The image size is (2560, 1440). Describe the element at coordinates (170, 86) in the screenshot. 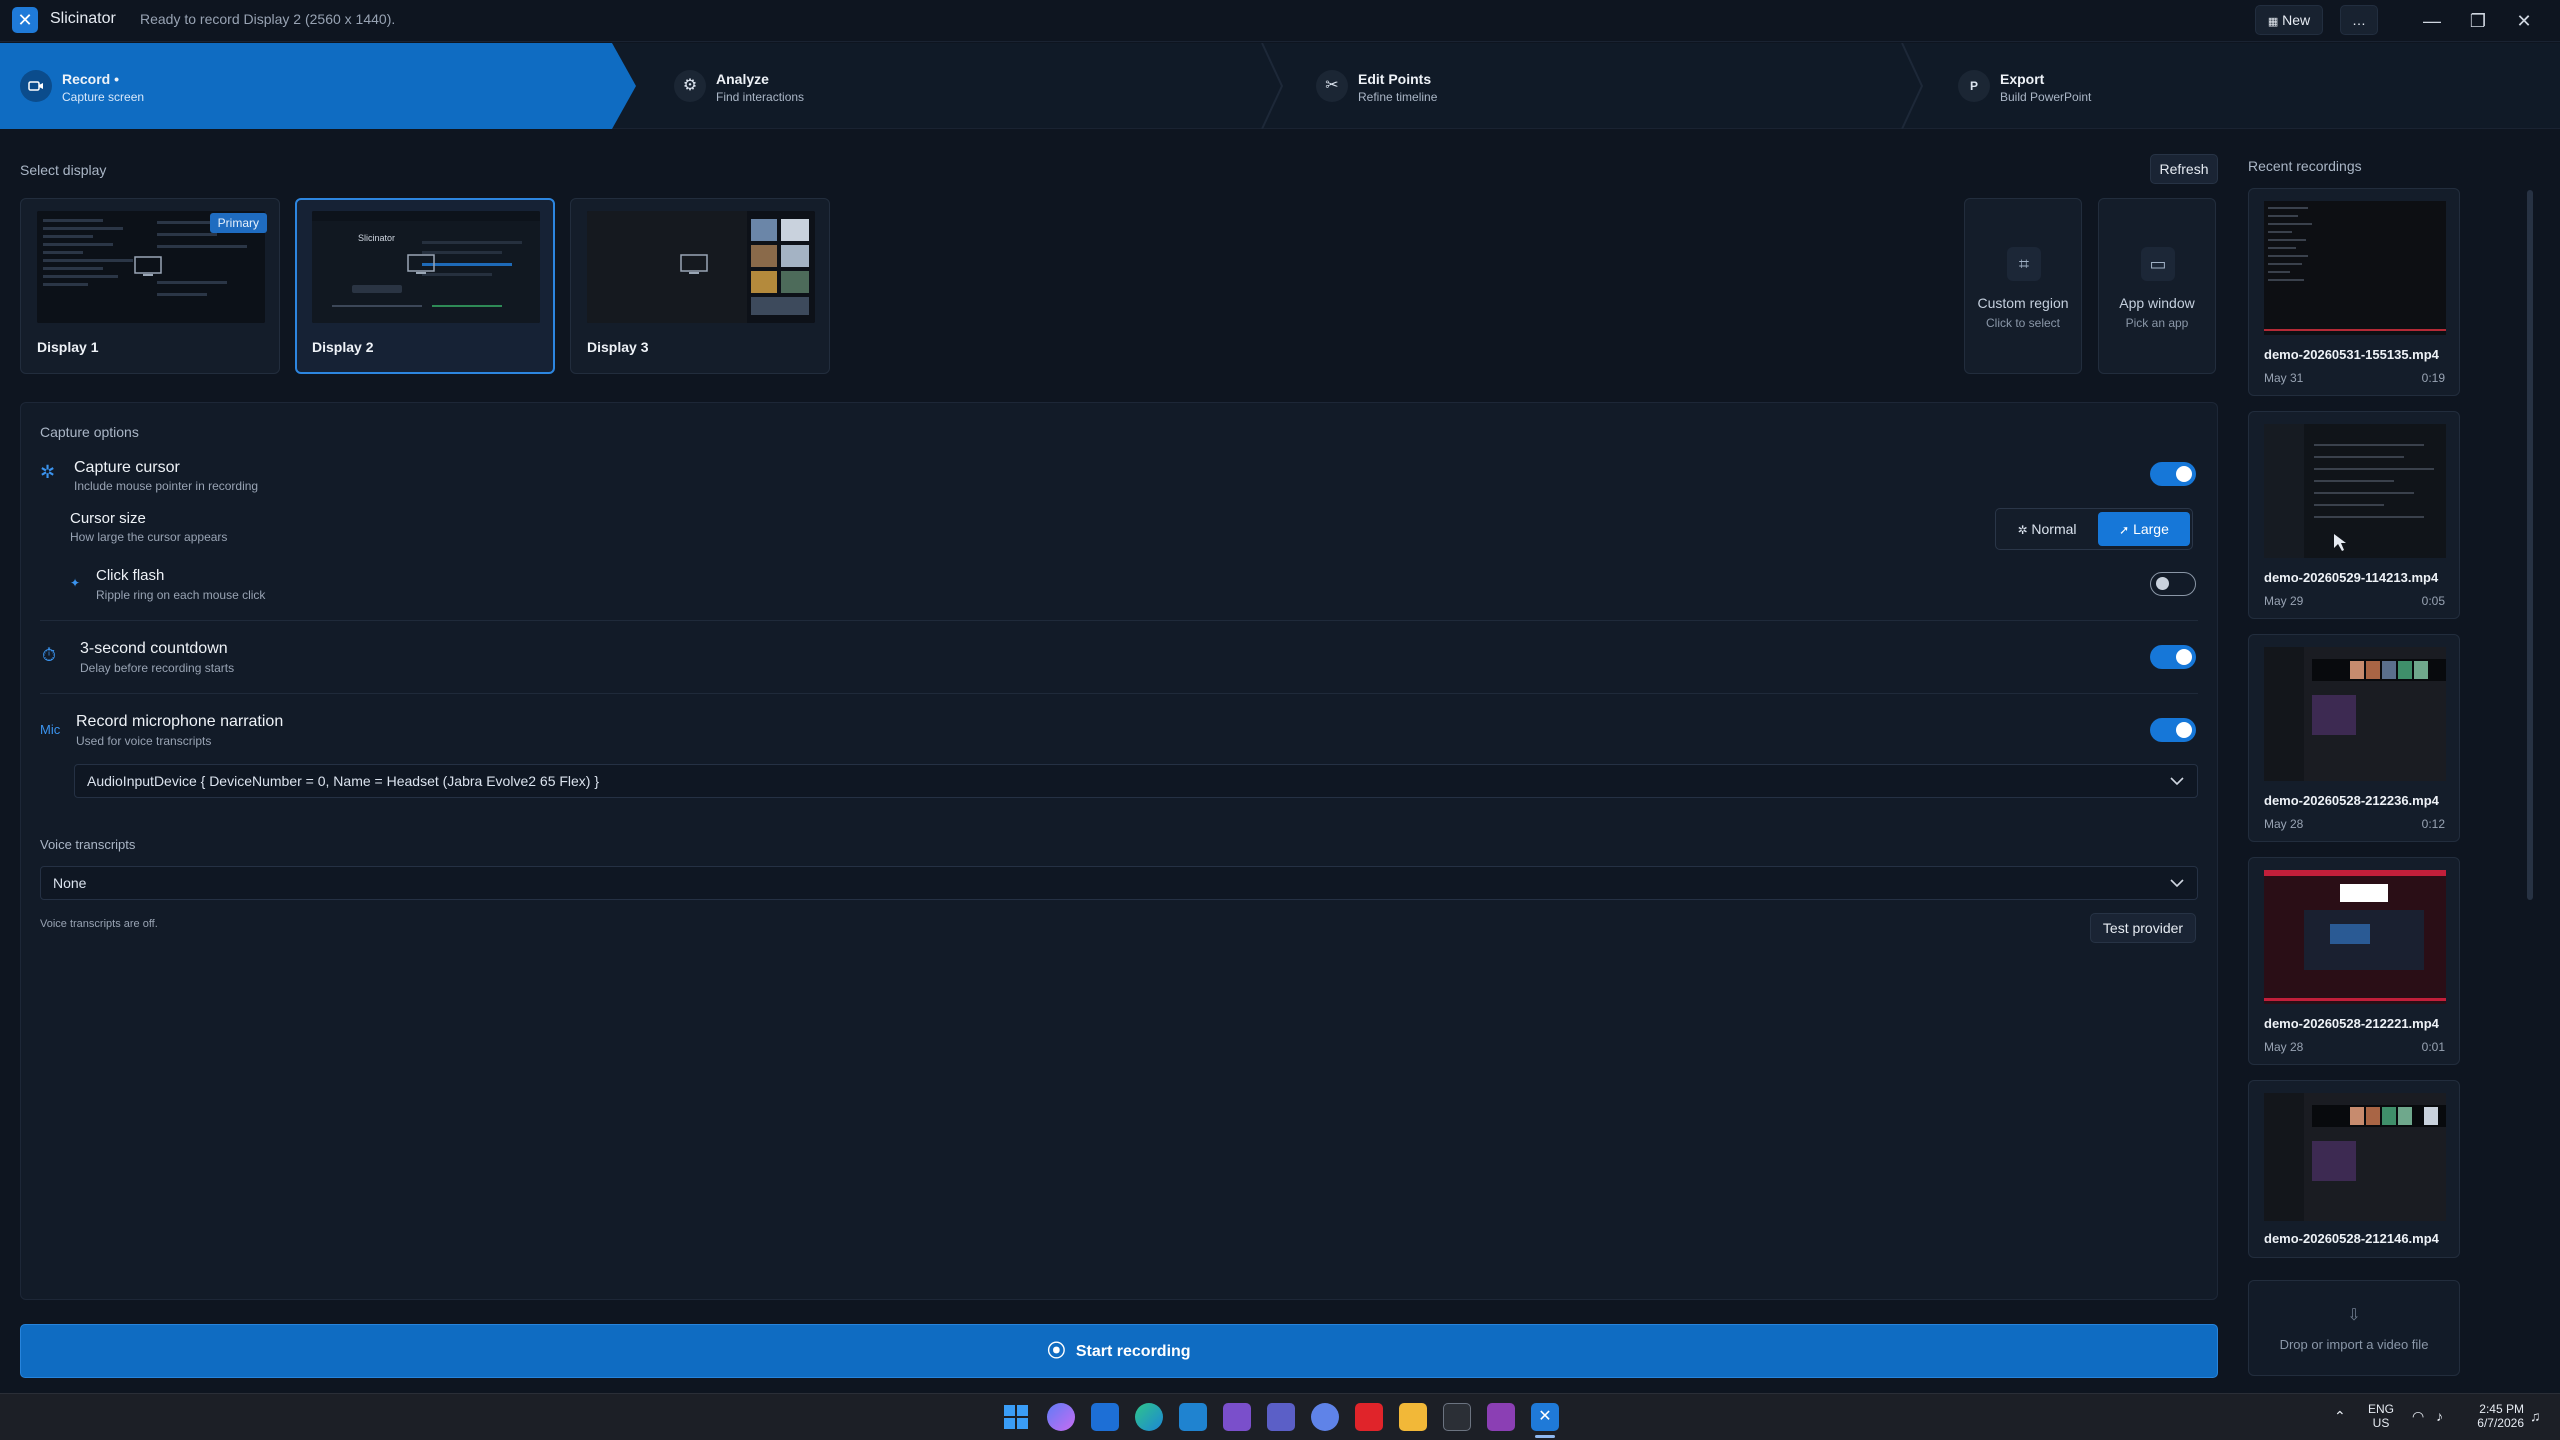

I see `step-record: Record • Capture screen` at that location.